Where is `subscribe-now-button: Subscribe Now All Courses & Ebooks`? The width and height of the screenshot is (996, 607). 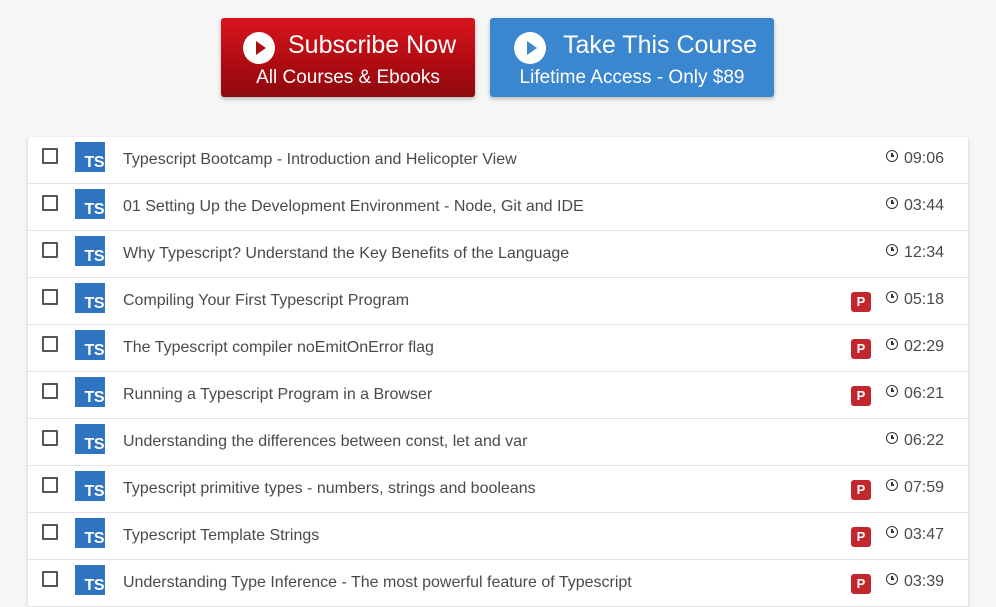 subscribe-now-button: Subscribe Now All Courses & Ebooks is located at coordinates (348, 57).